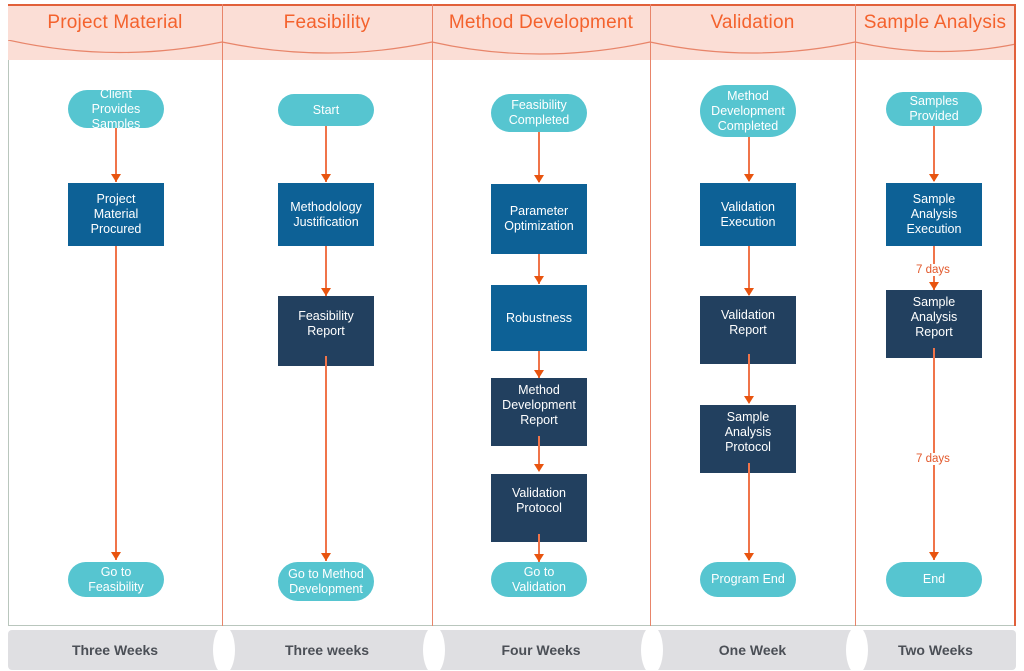  Describe the element at coordinates (752, 22) in the screenshot. I see `lane-title-validation: Validation` at that location.